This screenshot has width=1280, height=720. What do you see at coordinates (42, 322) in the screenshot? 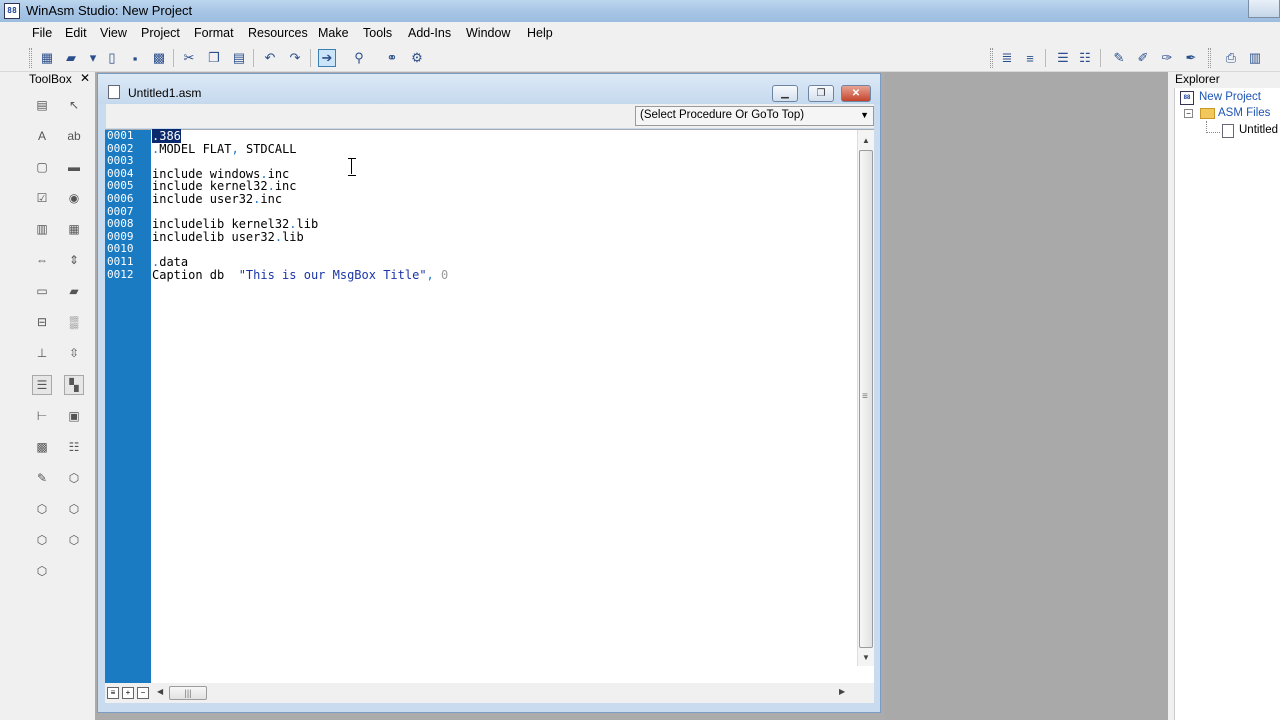
I see `treeview-tool-icon: ⊟` at bounding box center [42, 322].